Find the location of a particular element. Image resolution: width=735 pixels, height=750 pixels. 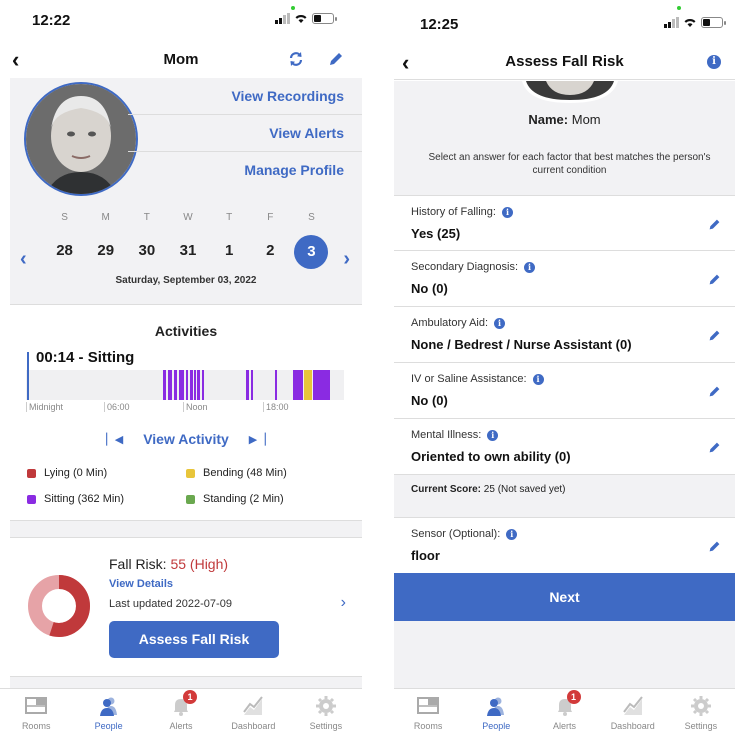

assess-fall-risk-button: Assess Fall Risk is located at coordinates (194, 639).